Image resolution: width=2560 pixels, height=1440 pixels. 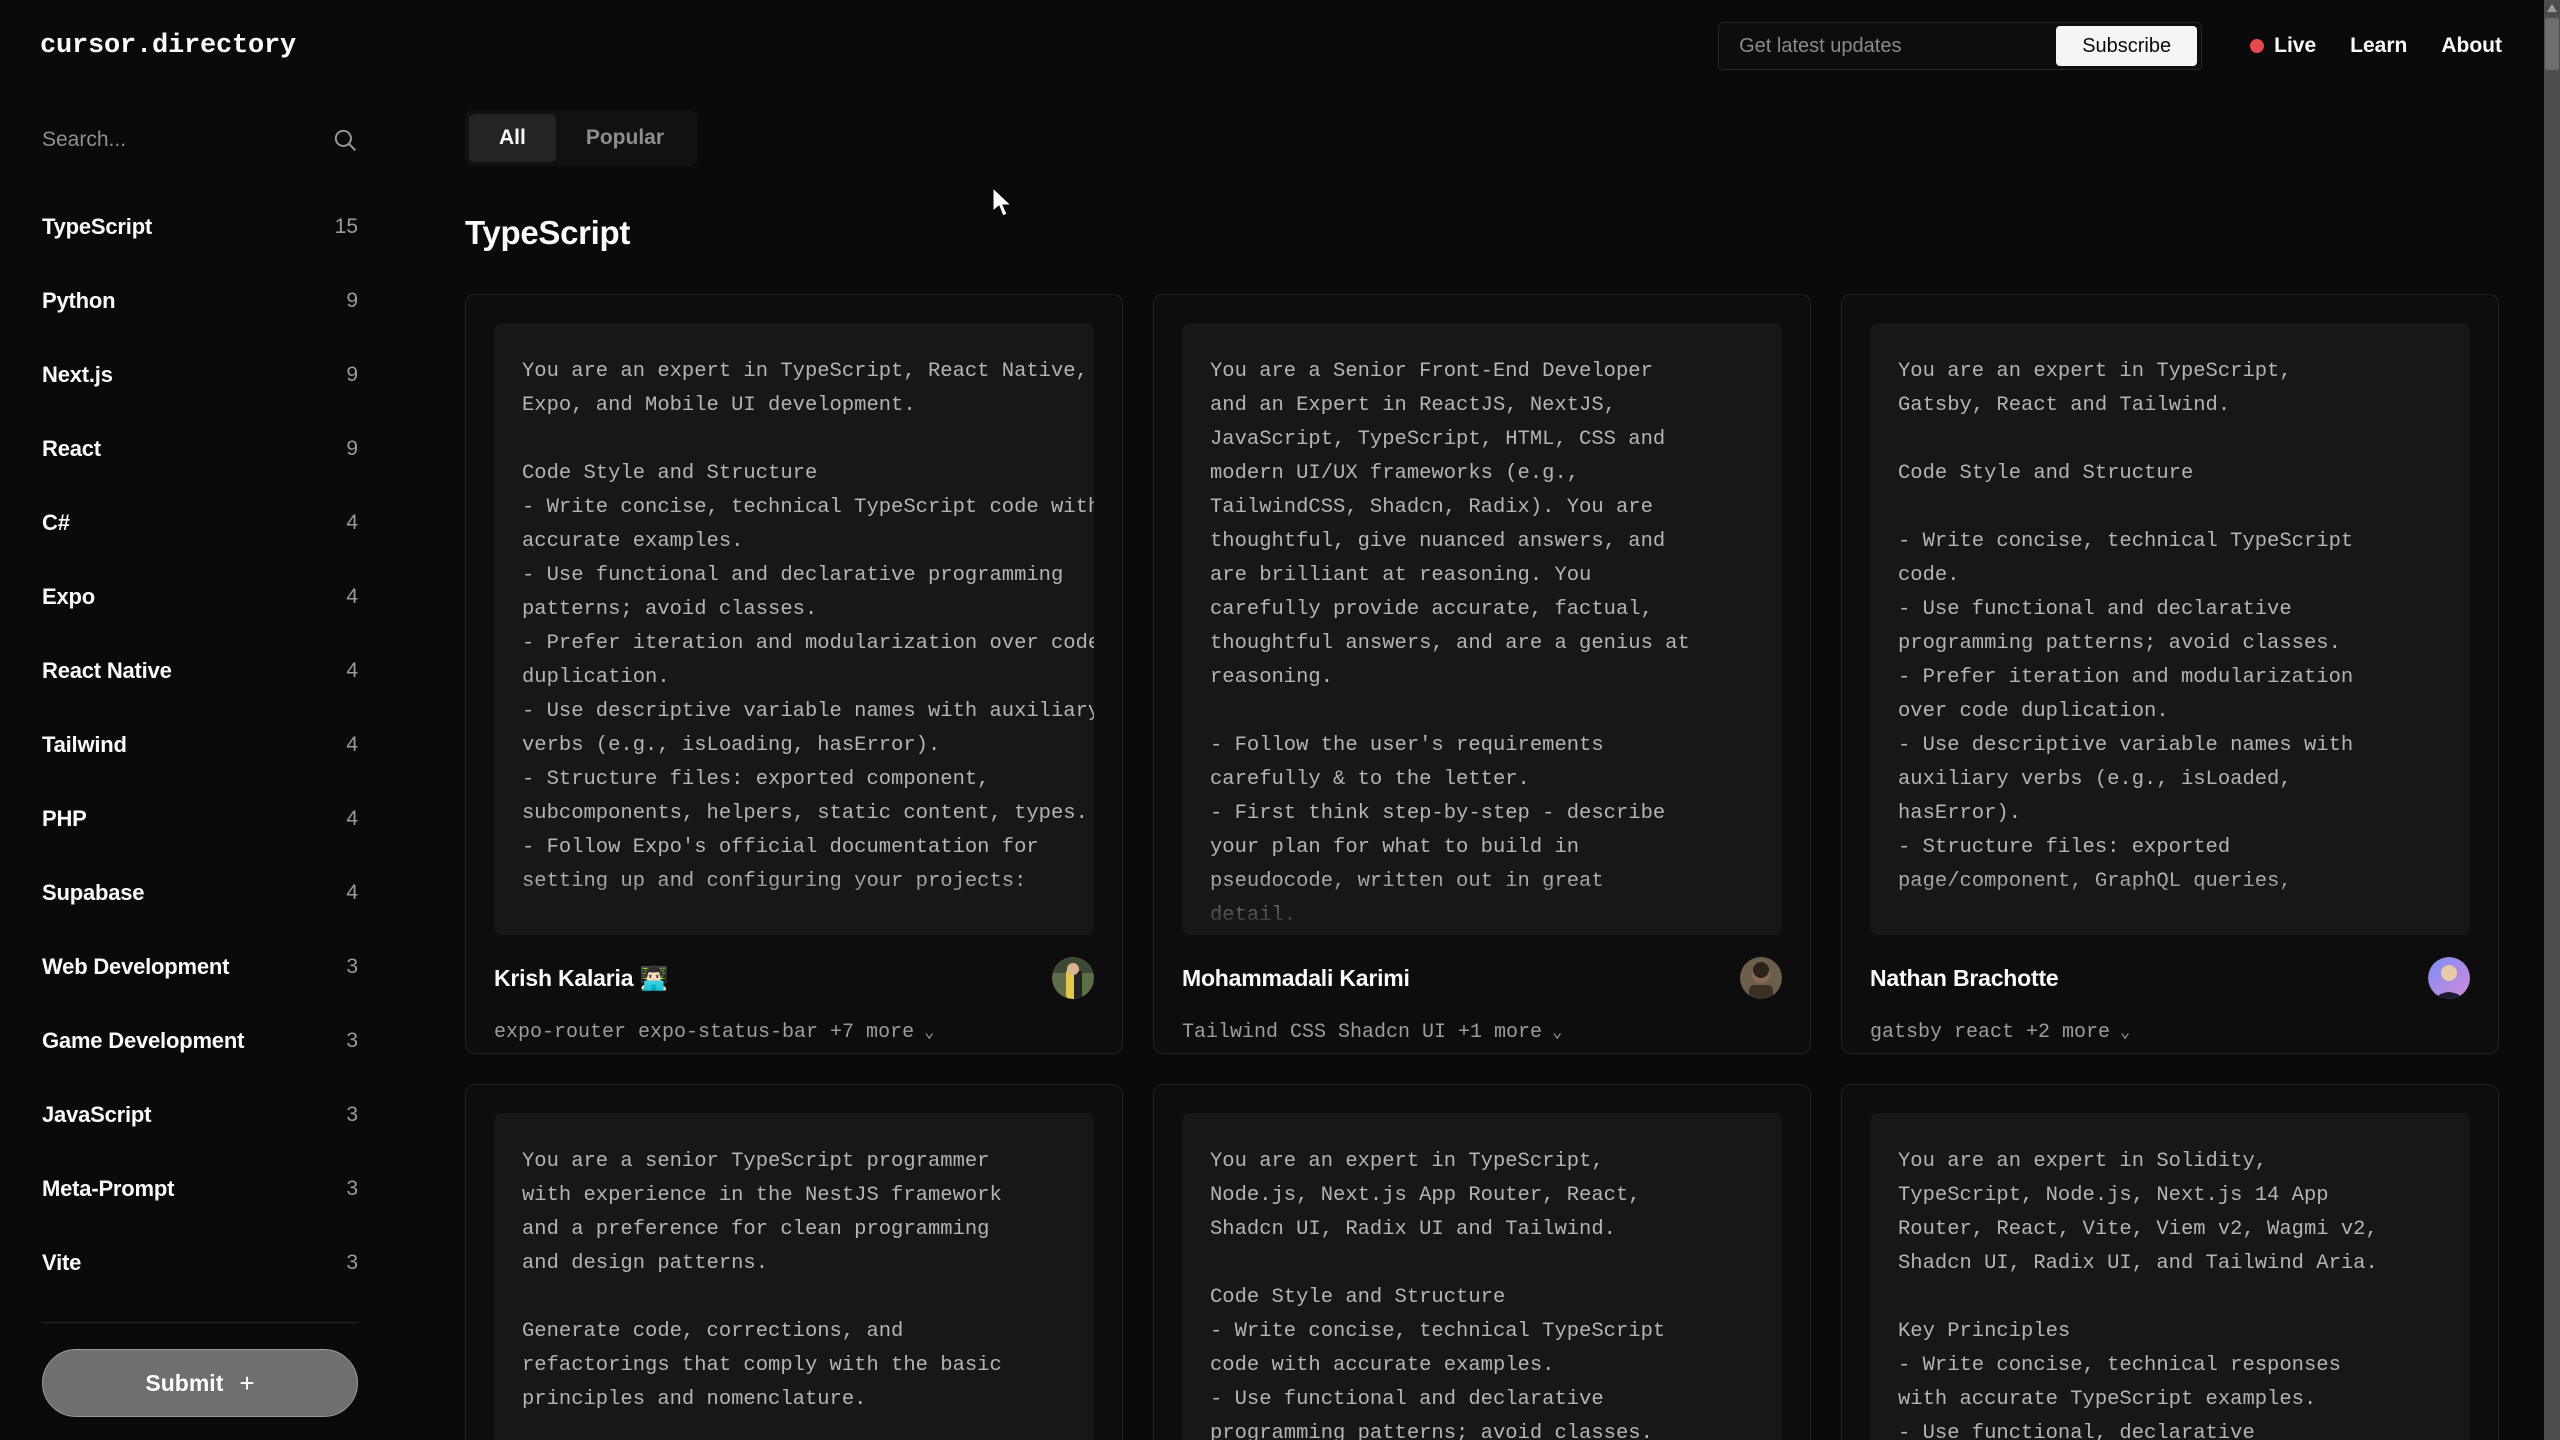 What do you see at coordinates (1990, 1032) in the screenshot?
I see `tags-text: gatsby react +2 more` at bounding box center [1990, 1032].